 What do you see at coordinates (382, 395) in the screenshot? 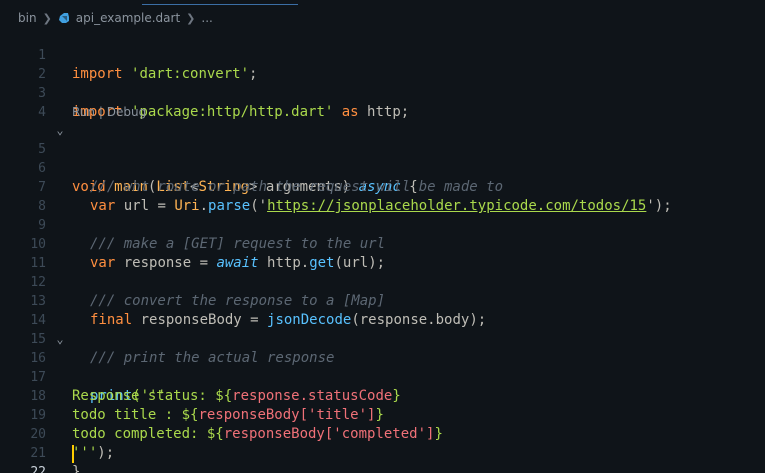
I see `code-line: 18 todo title : ${responseBody['title']}` at bounding box center [382, 395].